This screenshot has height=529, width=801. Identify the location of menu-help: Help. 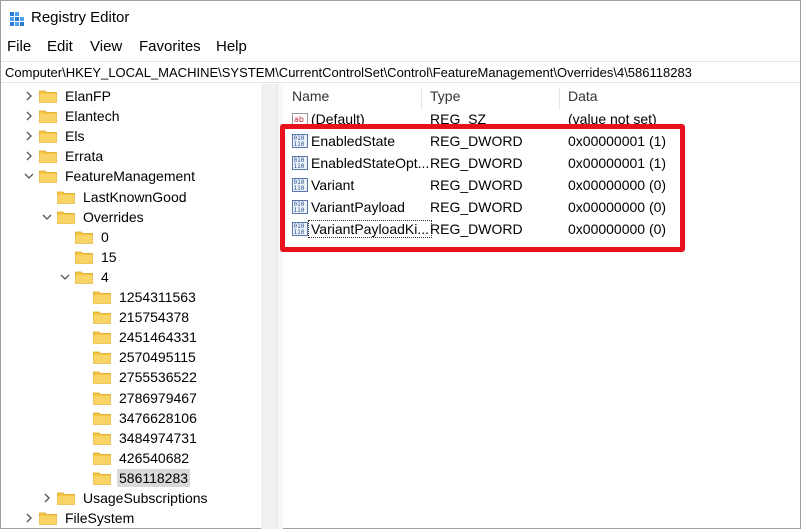
(231, 46).